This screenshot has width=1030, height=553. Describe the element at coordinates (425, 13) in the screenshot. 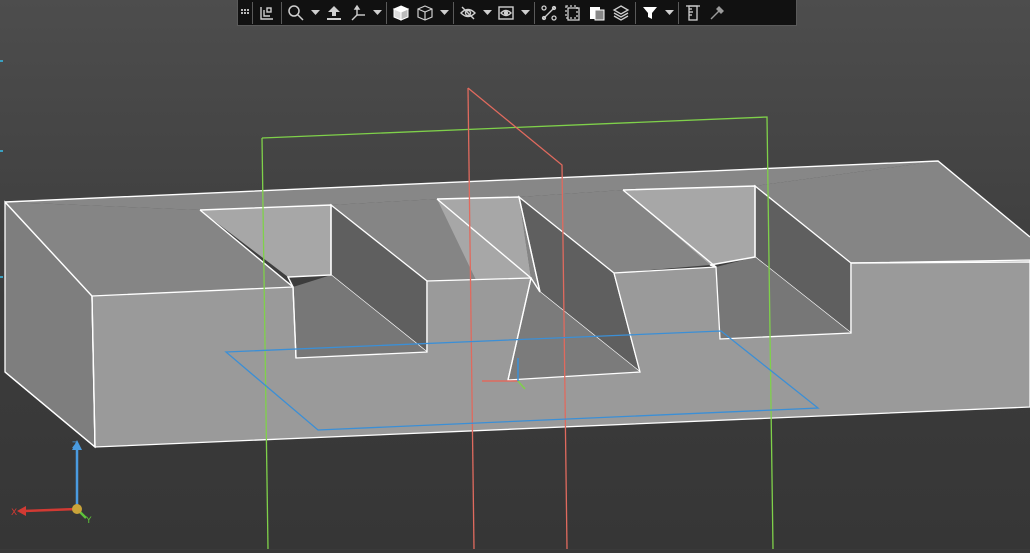

I see `wireframe-cube-icon` at that location.